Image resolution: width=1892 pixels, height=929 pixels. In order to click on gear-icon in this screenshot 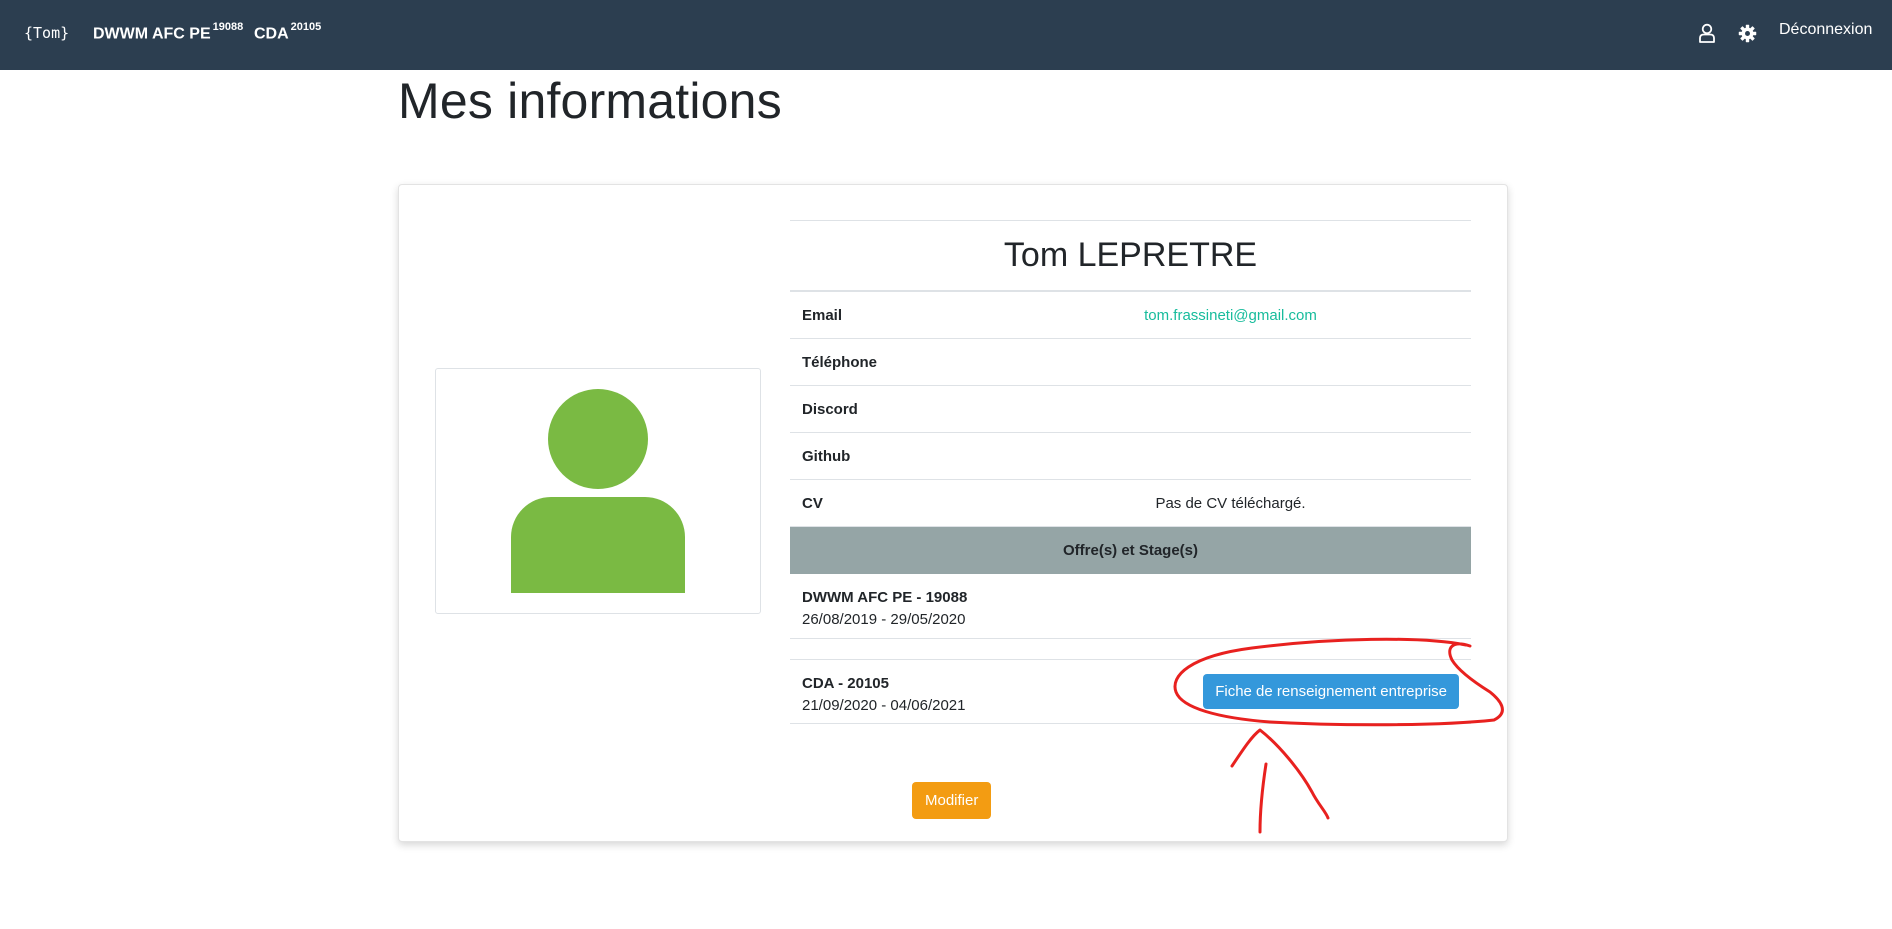, I will do `click(1747, 33)`.